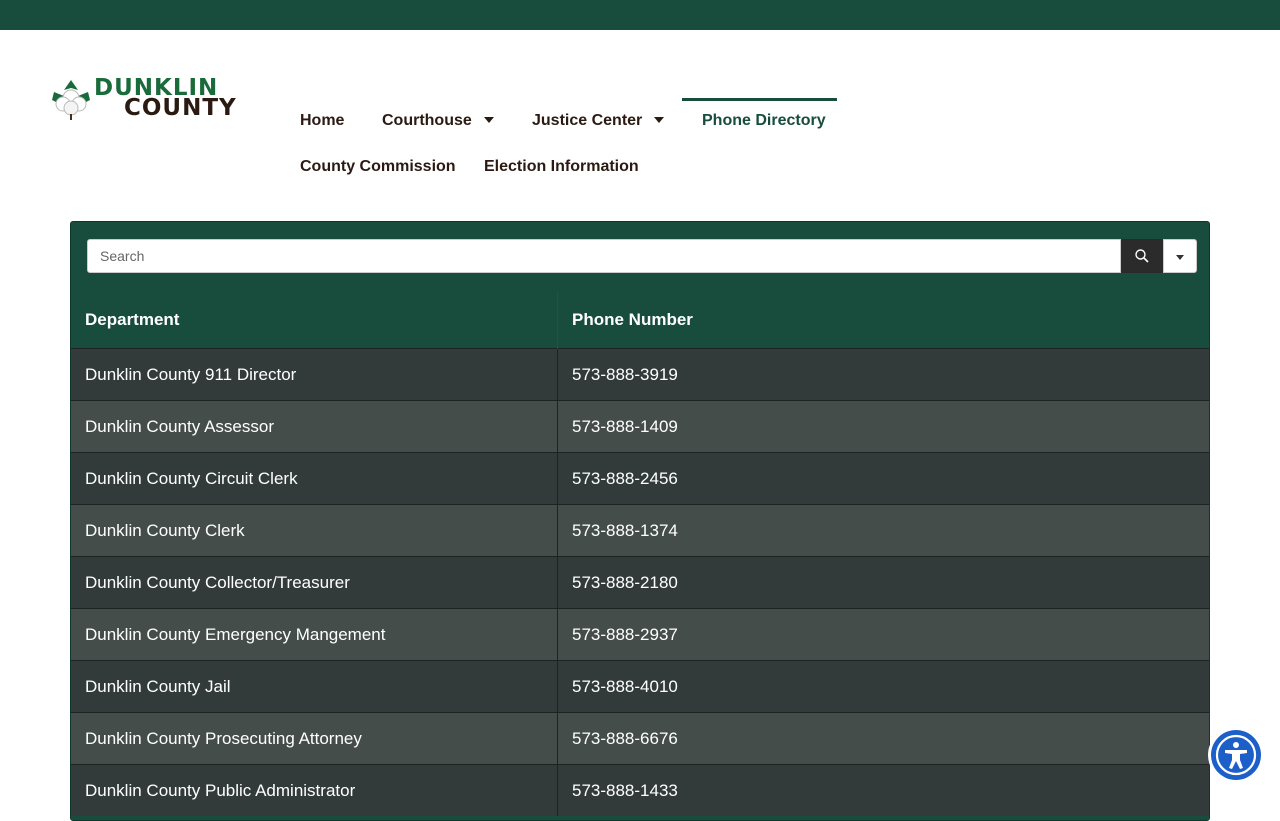 This screenshot has width=1280, height=821. Describe the element at coordinates (314, 790) in the screenshot. I see `department-cell: Dunklin County Public Administrator` at that location.